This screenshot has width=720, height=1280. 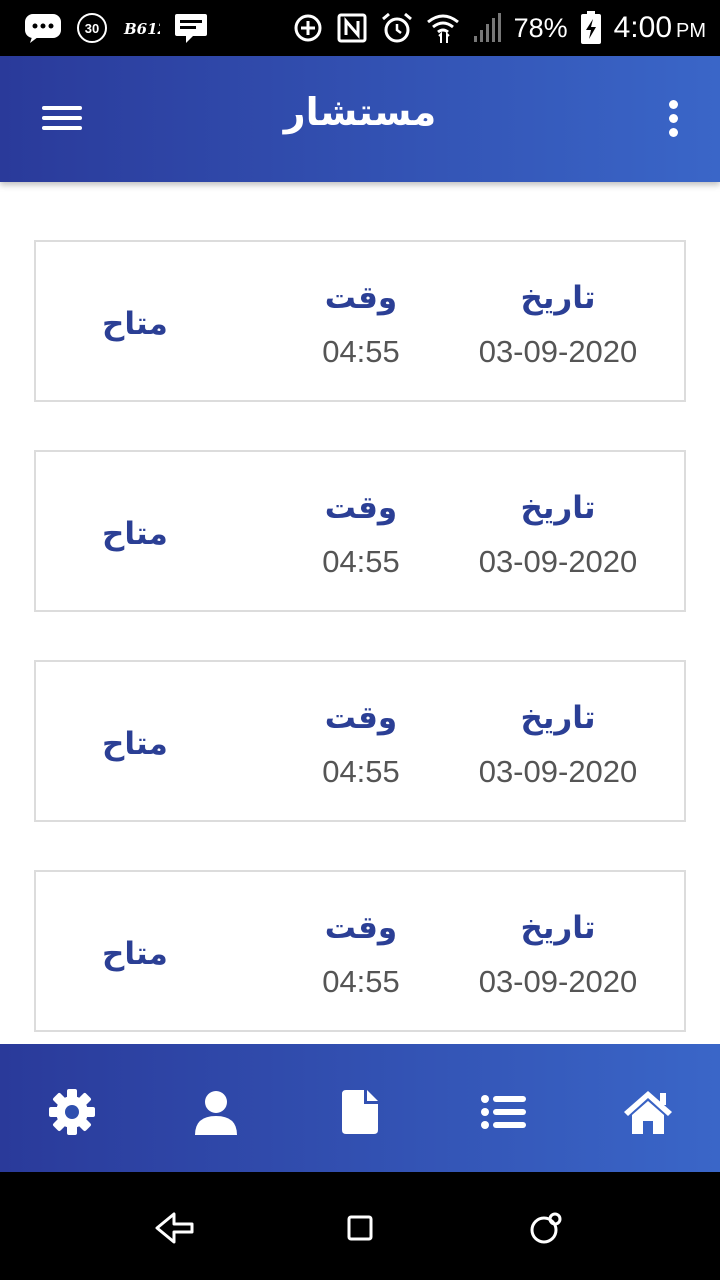 What do you see at coordinates (504, 1112) in the screenshot?
I see `list-icon` at bounding box center [504, 1112].